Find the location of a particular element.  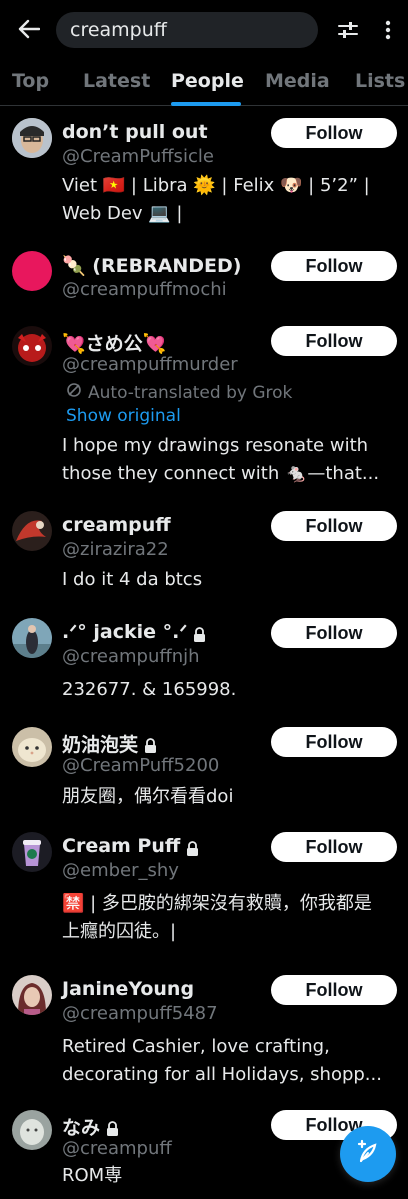

display-name: creampuff is located at coordinates (116, 525).